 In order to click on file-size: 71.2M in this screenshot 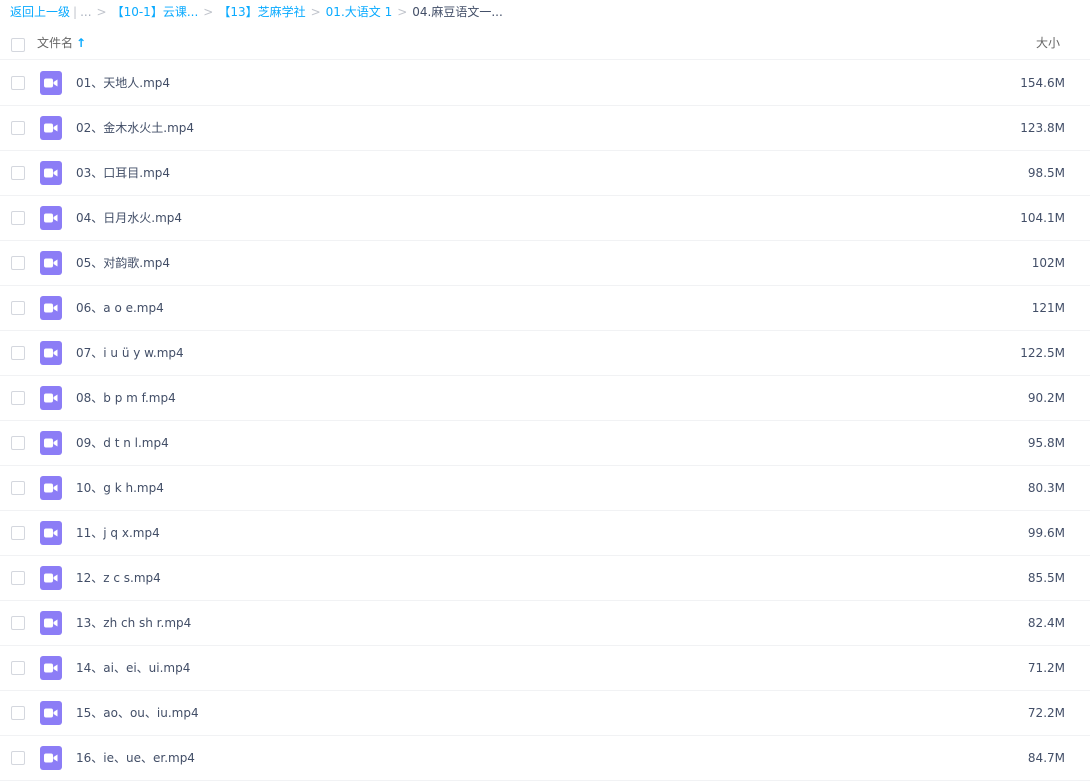, I will do `click(1046, 668)`.